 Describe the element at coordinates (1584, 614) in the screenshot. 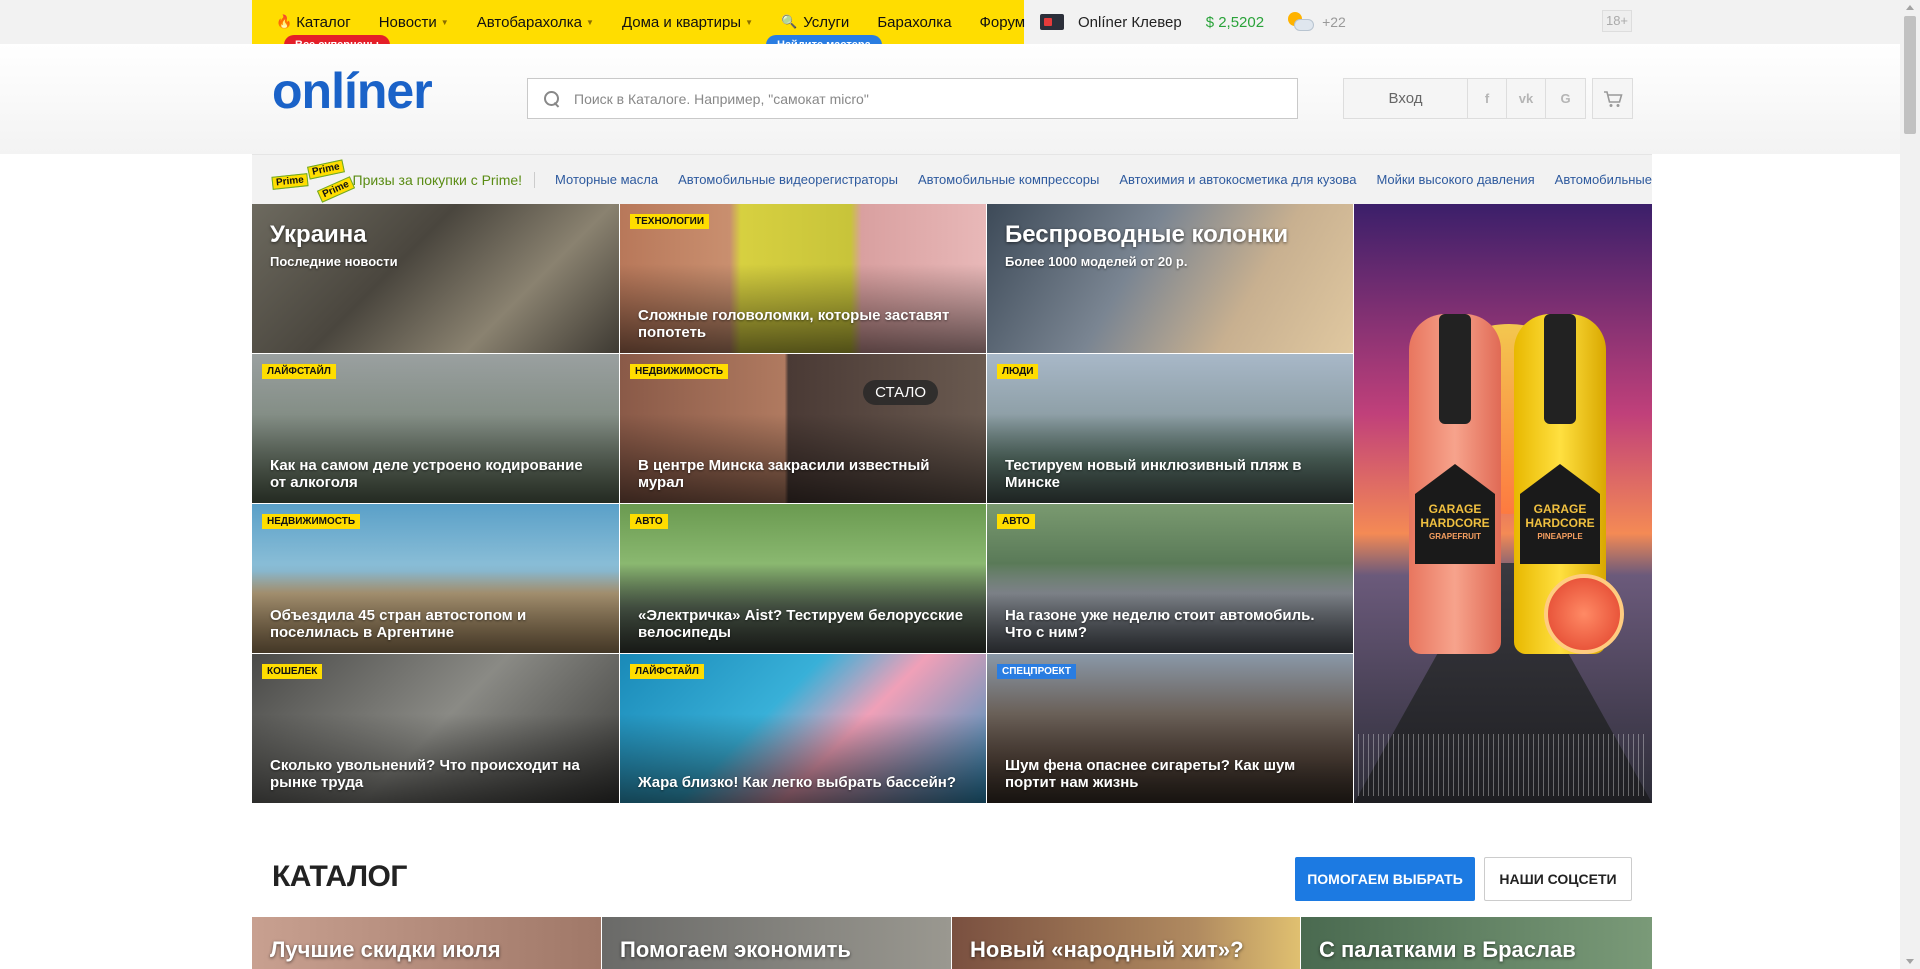

I see `grapefruit-image` at that location.